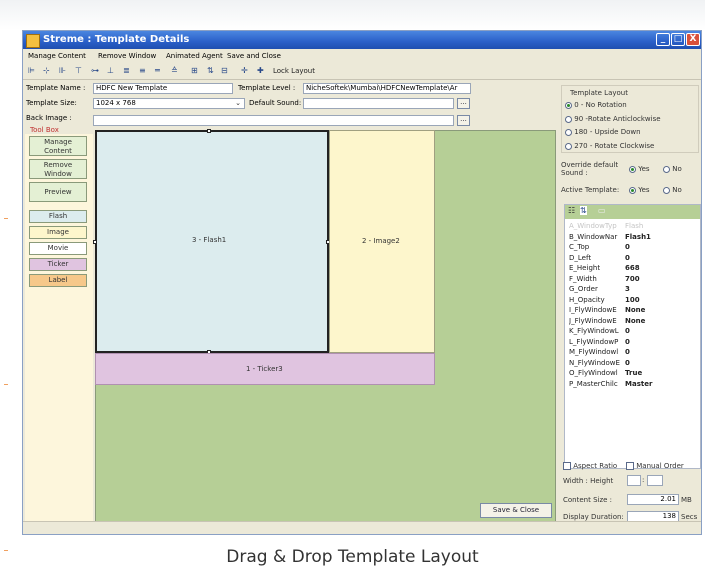  Describe the element at coordinates (58, 248) in the screenshot. I see `toolbox-movie: Movie` at that location.